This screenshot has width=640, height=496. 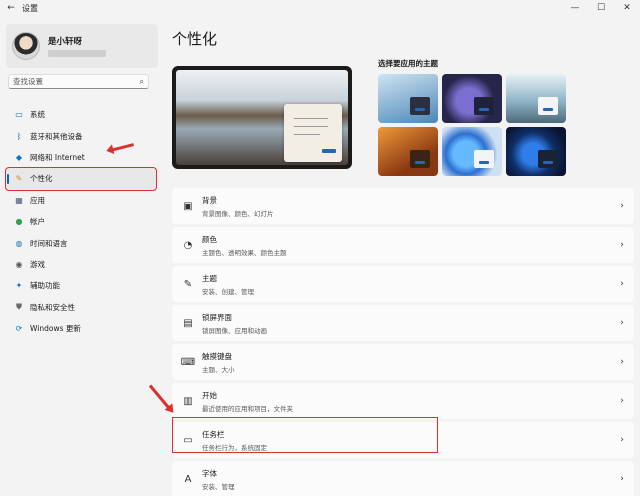 What do you see at coordinates (188, 479) in the screenshot?
I see `font-icon: A` at bounding box center [188, 479].